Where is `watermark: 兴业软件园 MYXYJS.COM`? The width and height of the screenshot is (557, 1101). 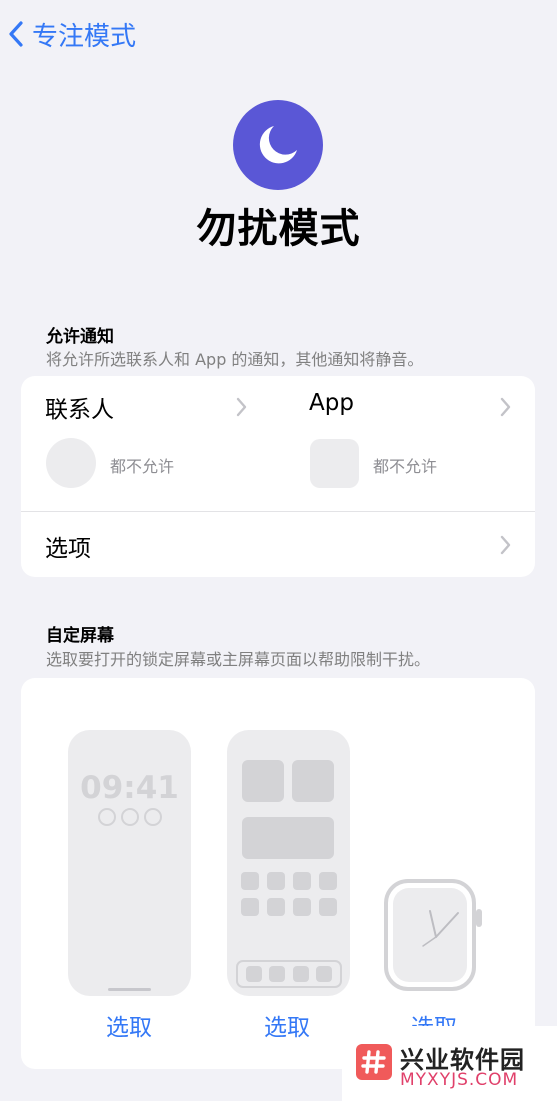
watermark: 兴业软件园 MYXYJS.COM is located at coordinates (449, 1063).